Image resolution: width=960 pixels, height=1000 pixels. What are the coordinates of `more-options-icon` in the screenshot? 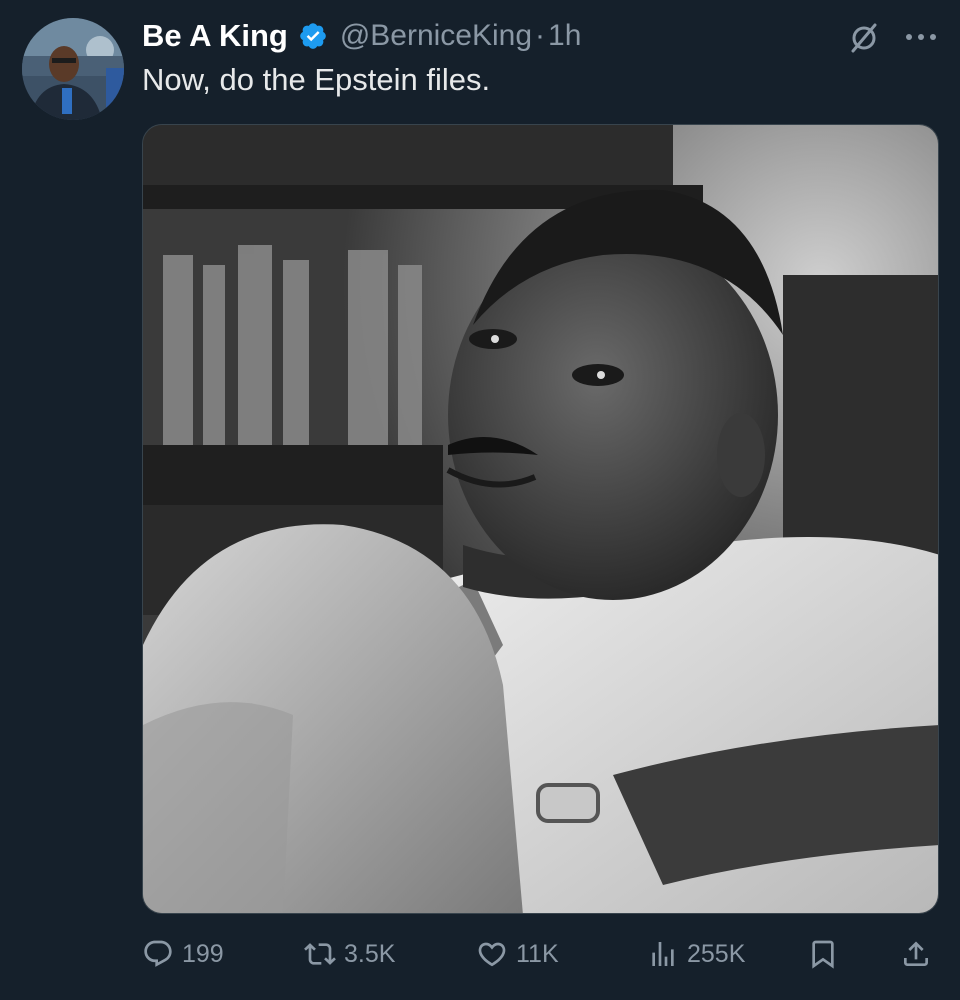 It's located at (921, 37).